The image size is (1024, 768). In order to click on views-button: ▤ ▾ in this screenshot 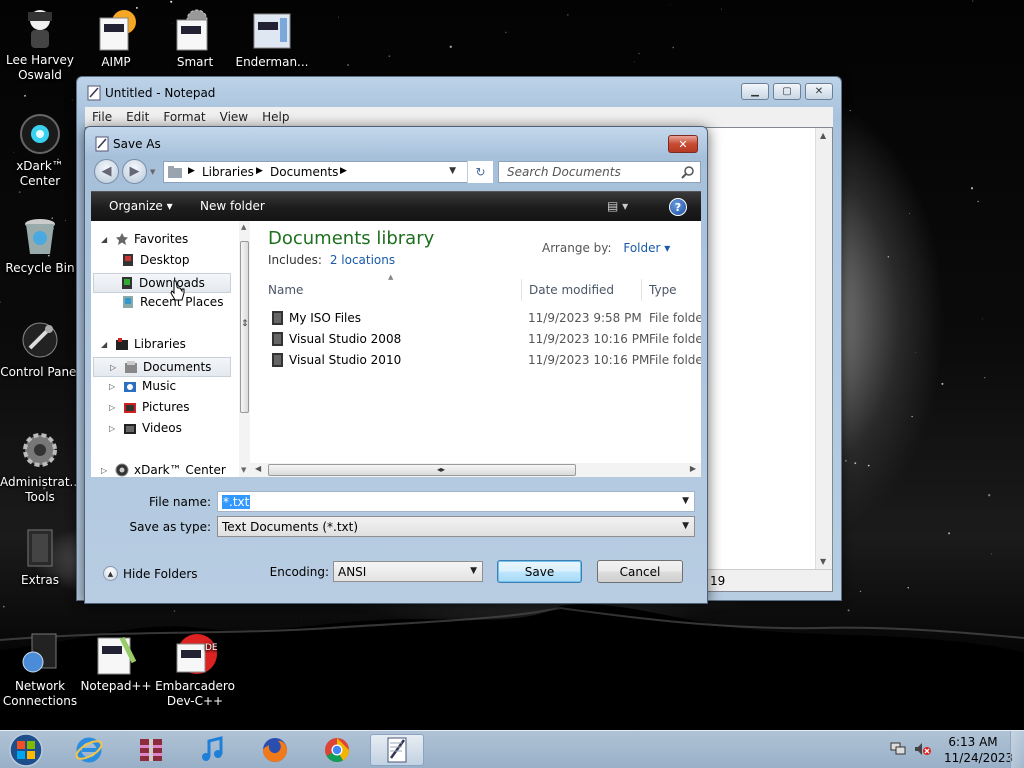, I will do `click(617, 206)`.